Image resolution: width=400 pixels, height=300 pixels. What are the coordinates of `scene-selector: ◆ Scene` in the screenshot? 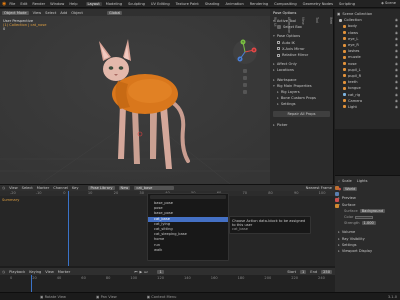 It's located at (388, 3).